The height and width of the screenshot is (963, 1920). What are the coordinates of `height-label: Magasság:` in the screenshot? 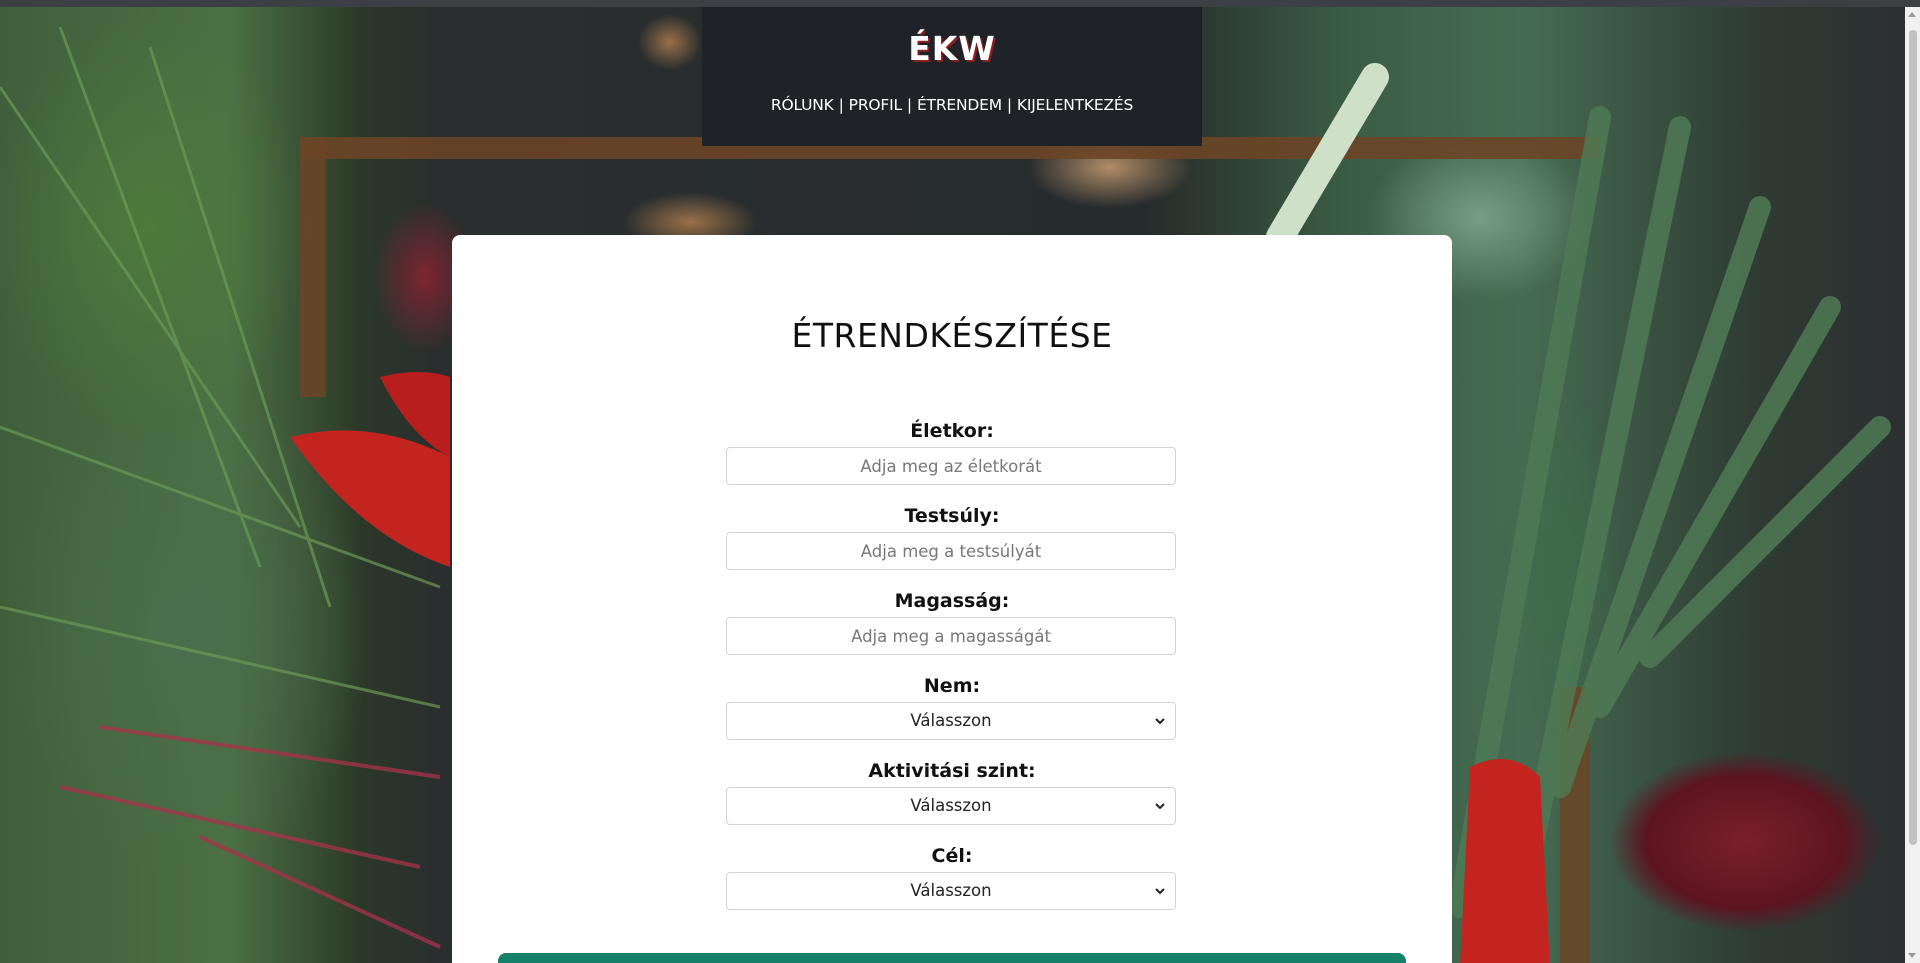 It's located at (952, 601).